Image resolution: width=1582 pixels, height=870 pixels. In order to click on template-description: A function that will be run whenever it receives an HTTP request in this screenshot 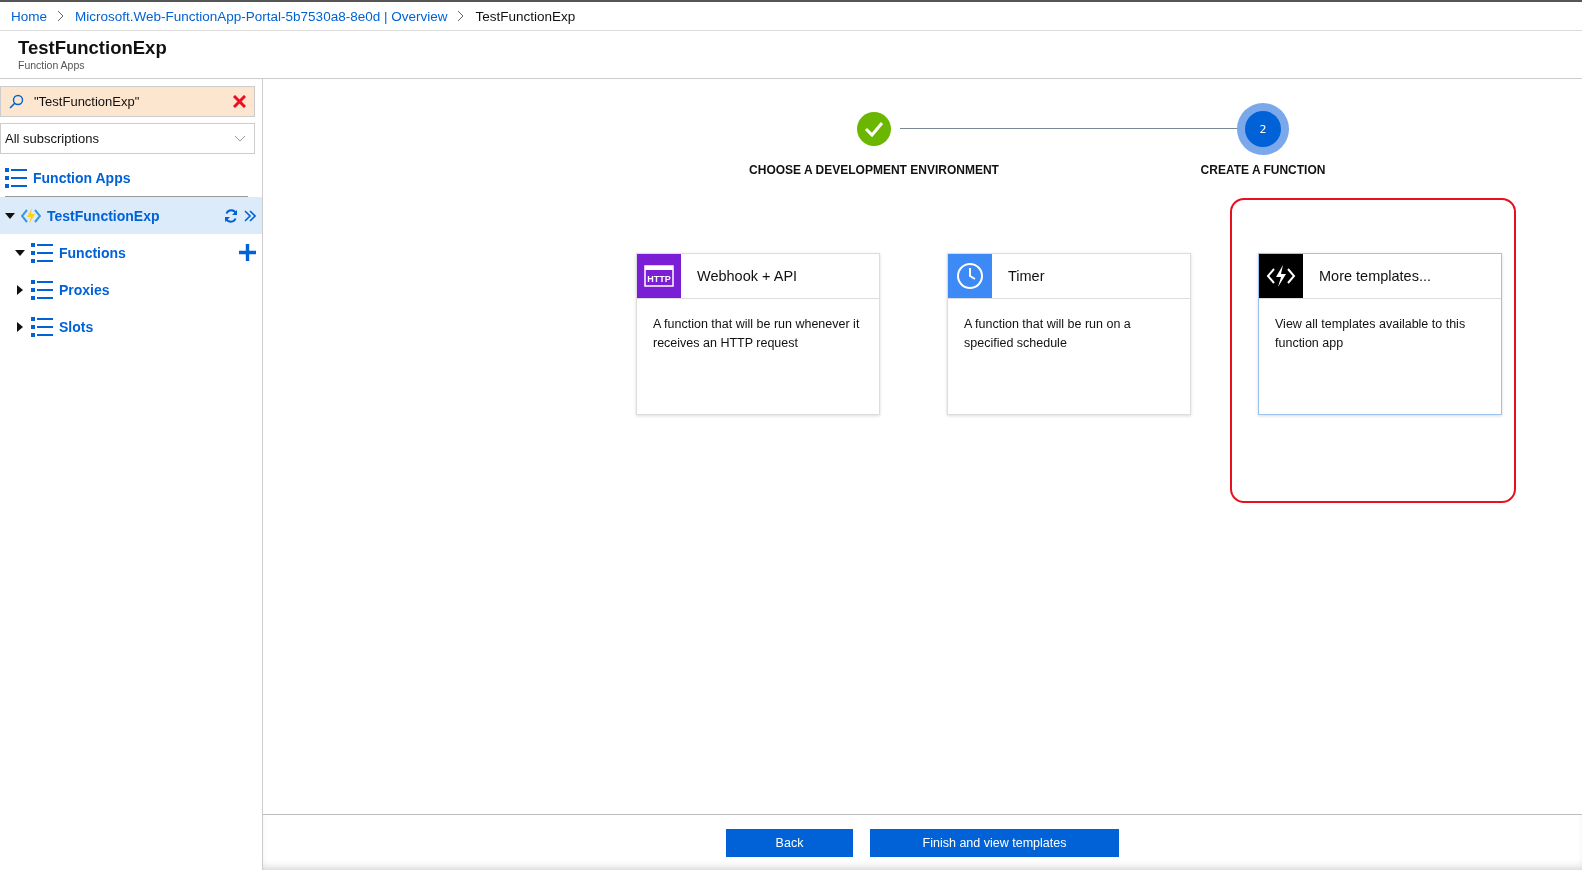, I will do `click(756, 334)`.